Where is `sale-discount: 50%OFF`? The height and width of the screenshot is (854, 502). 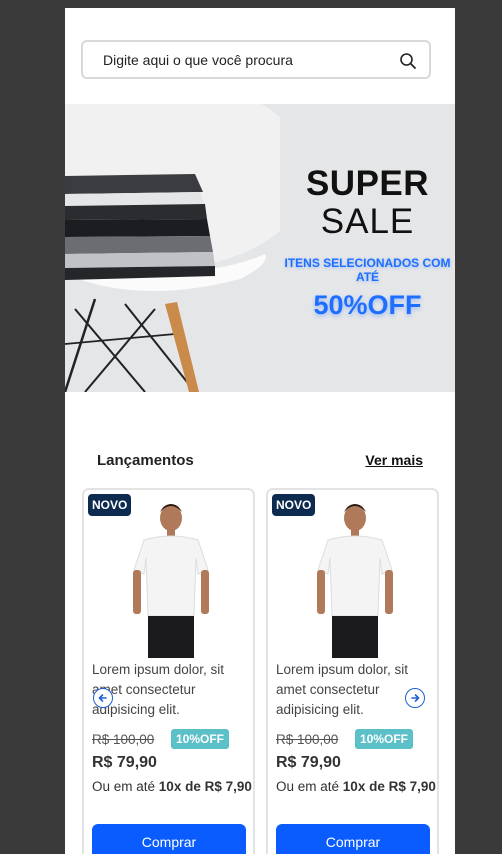 sale-discount: 50%OFF is located at coordinates (367, 305).